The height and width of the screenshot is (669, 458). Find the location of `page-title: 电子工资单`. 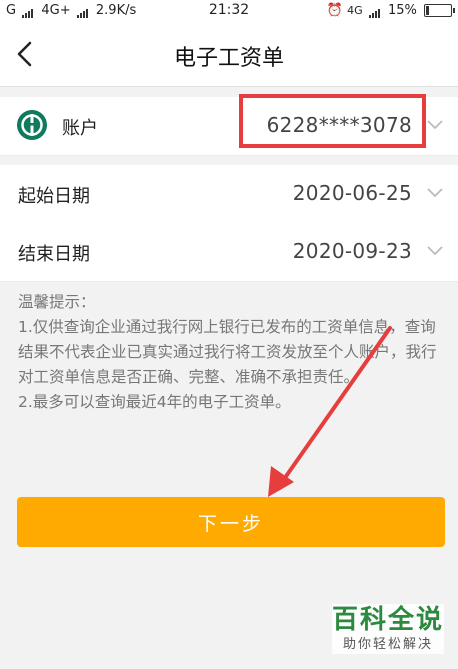

page-title: 电子工资单 is located at coordinates (228, 58).